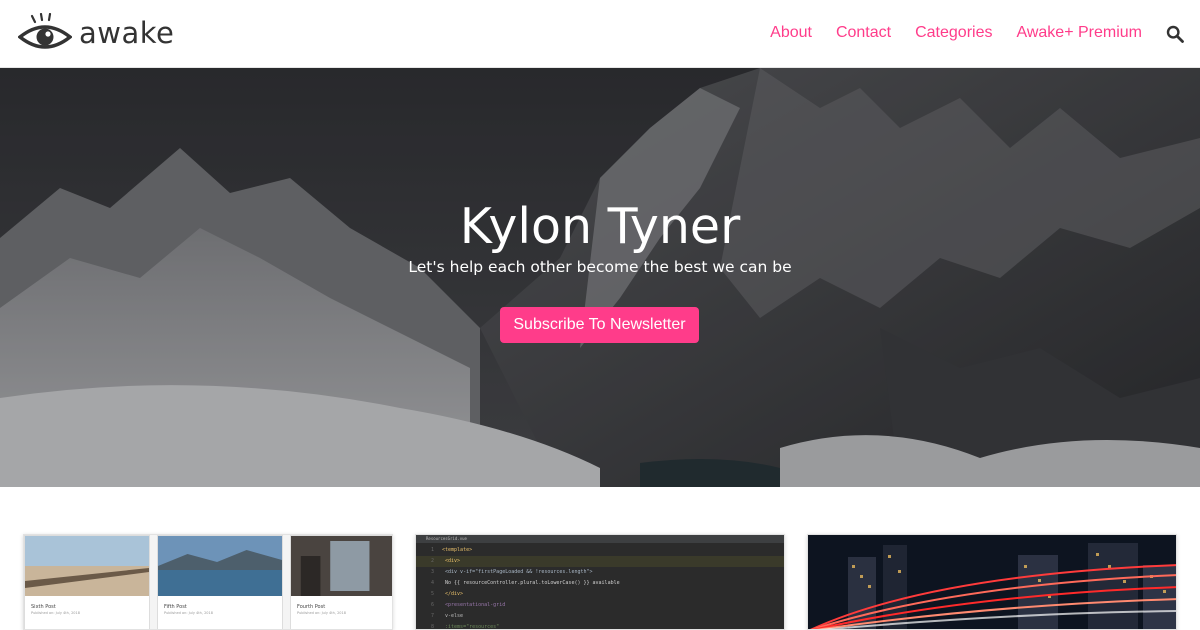 The image size is (1200, 630). What do you see at coordinates (953, 33) in the screenshot?
I see `nav-categories: Categories` at bounding box center [953, 33].